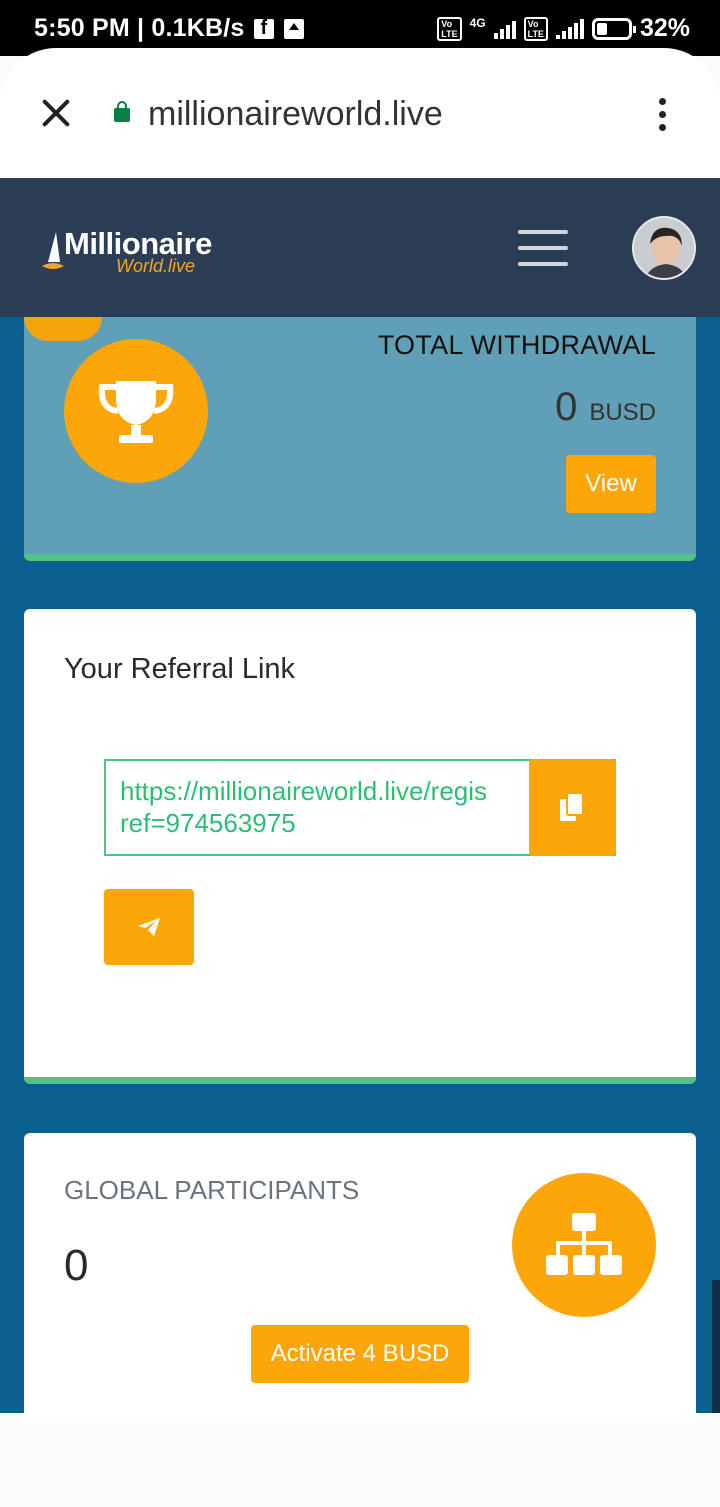 This screenshot has width=720, height=1507. Describe the element at coordinates (622, 412) in the screenshot. I see `withdrawal-unit: BUSD` at that location.